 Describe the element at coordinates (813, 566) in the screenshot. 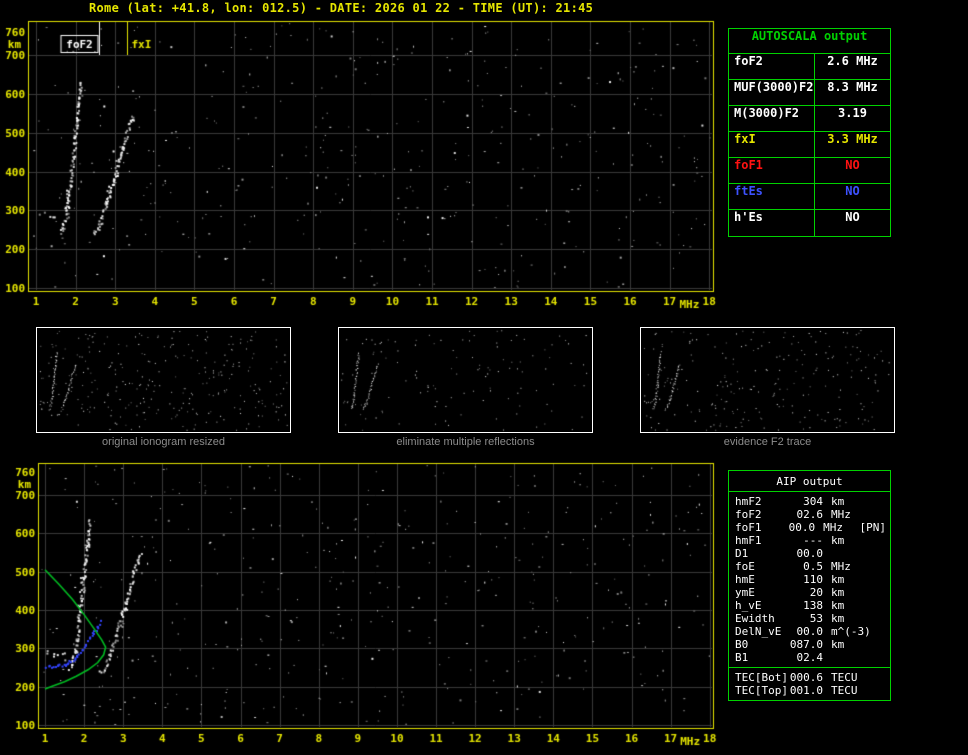

I see `aip-param-value: 0.5` at that location.